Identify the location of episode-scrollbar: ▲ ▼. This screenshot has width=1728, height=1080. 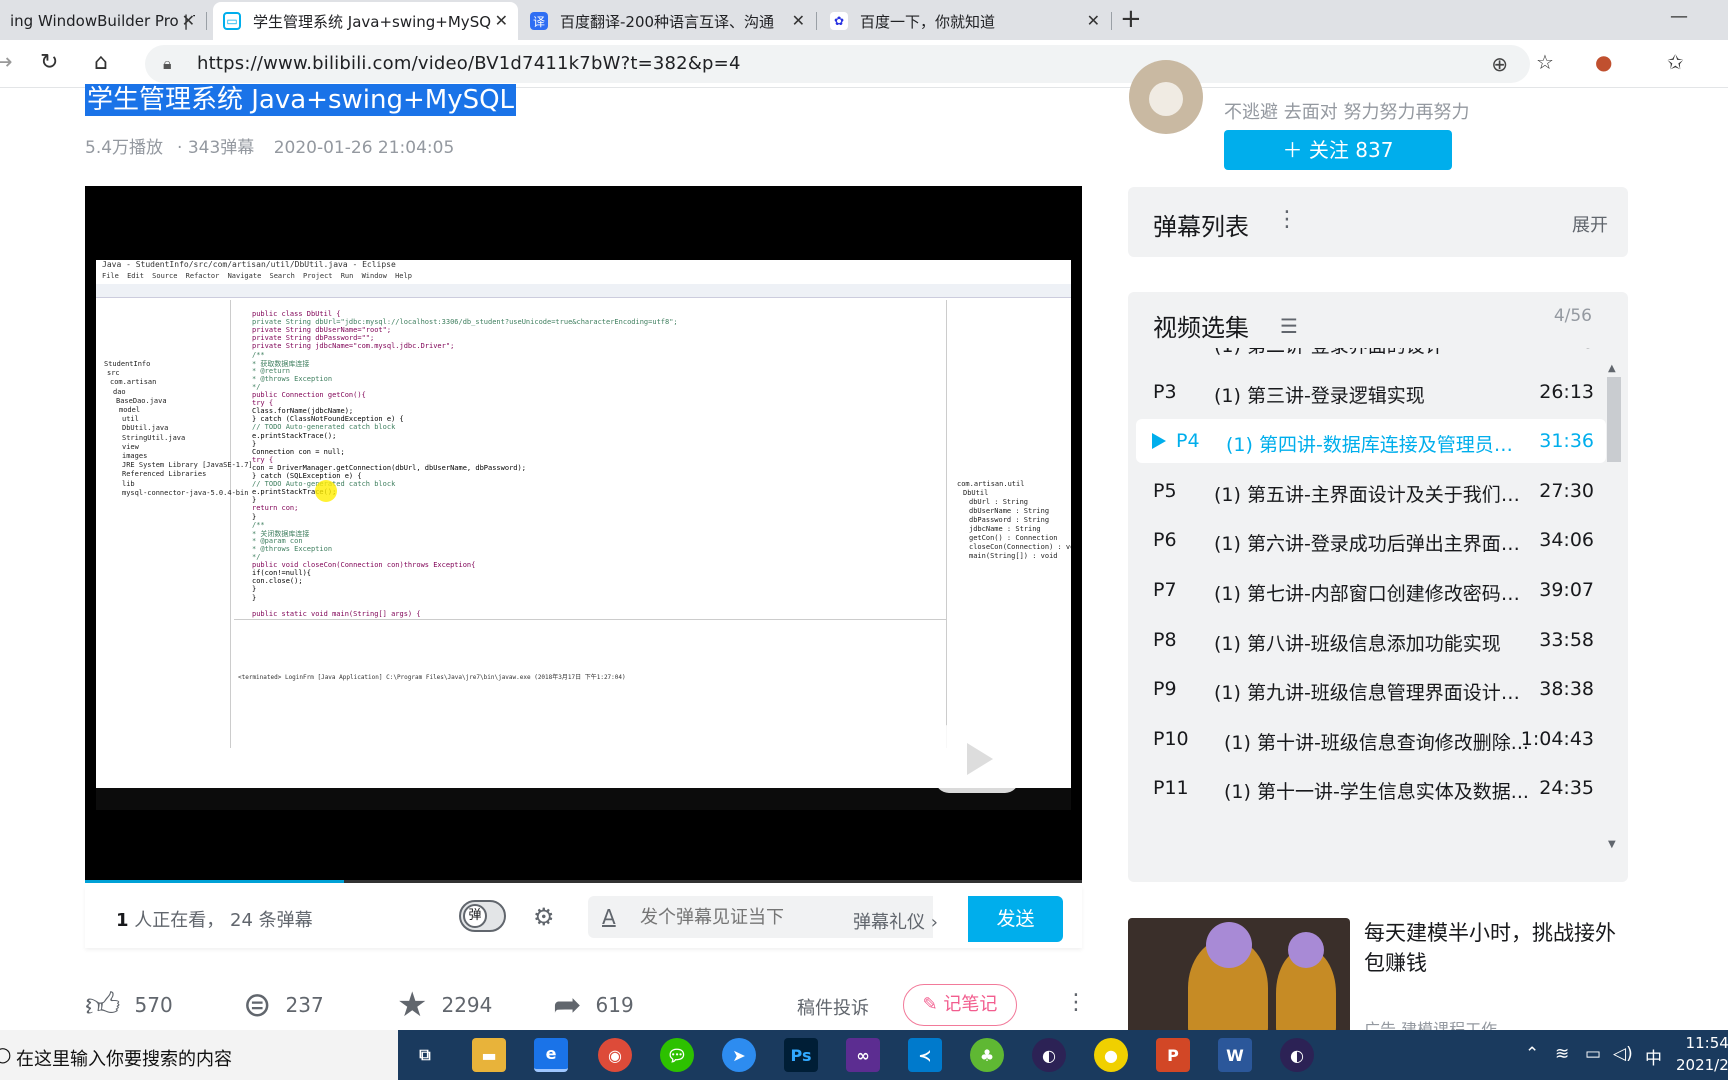
(1612, 606).